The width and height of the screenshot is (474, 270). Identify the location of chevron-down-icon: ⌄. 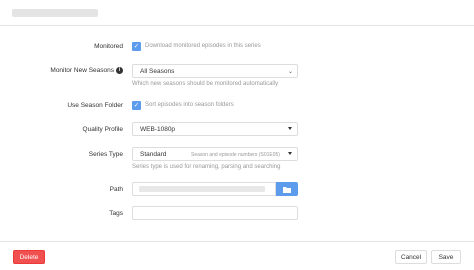
(290, 71).